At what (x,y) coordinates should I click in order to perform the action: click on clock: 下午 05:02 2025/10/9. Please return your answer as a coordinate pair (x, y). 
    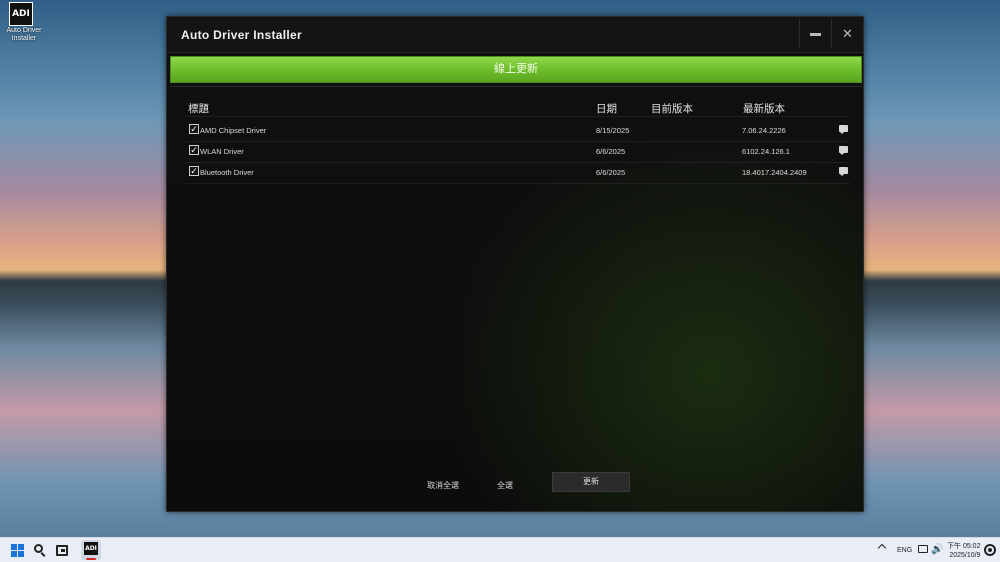
    Looking at the image, I should click on (963, 552).